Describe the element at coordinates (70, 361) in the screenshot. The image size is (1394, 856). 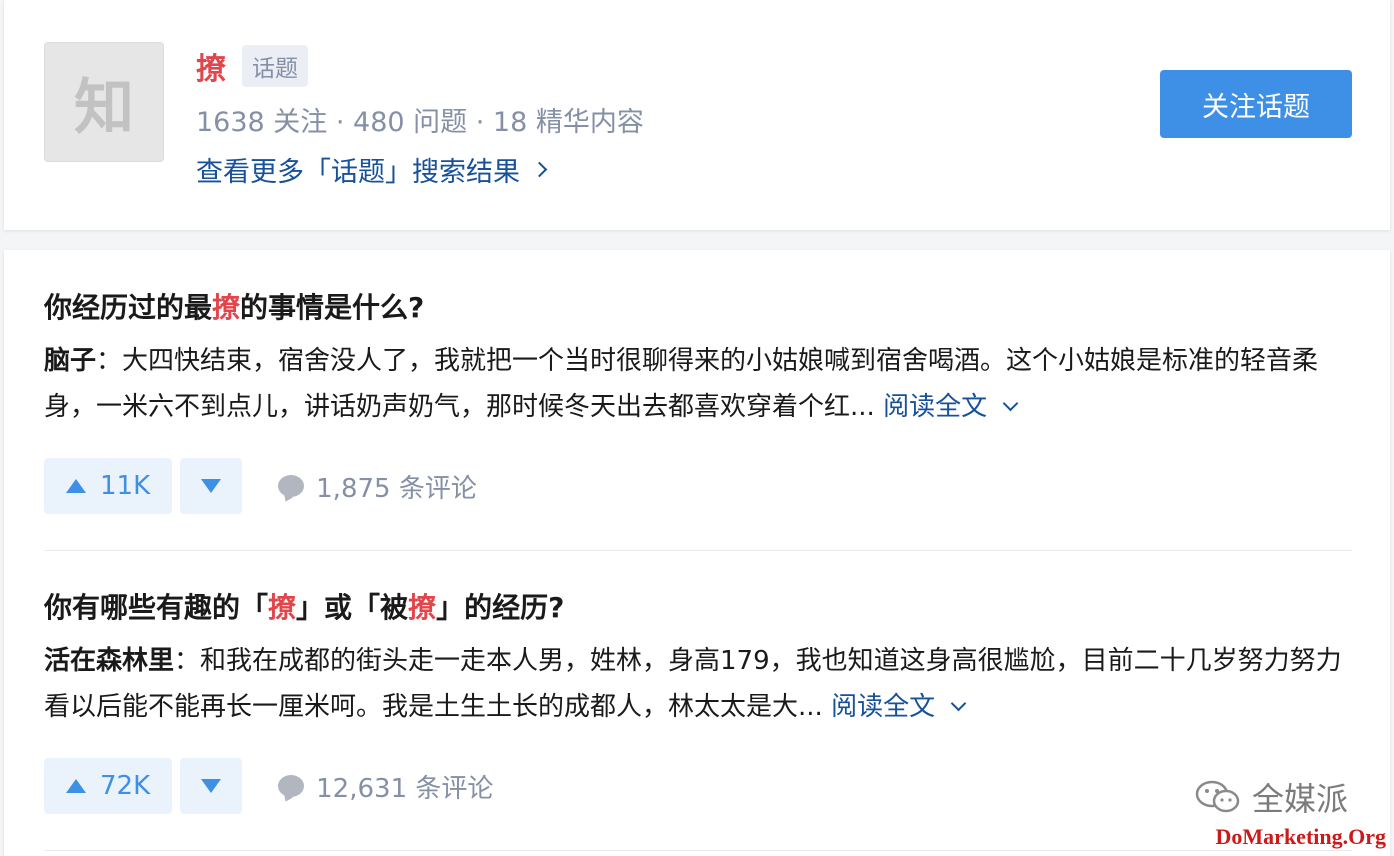
I see `answer-author: 脑子` at that location.